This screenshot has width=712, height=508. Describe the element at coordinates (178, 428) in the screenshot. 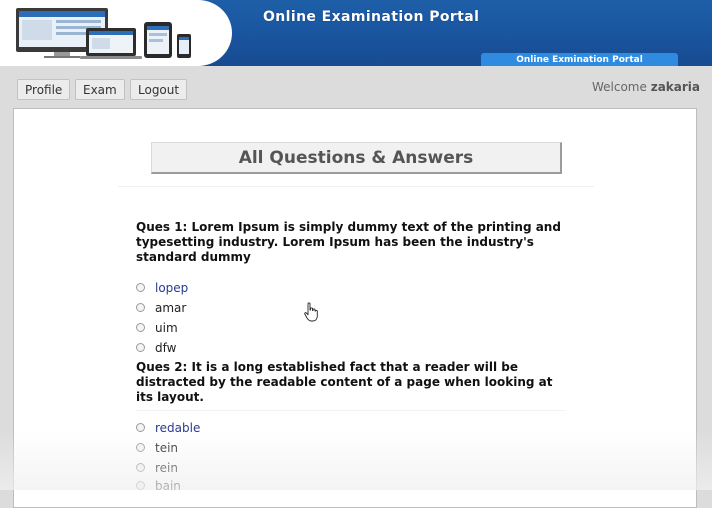

I see `option-label: redable` at that location.